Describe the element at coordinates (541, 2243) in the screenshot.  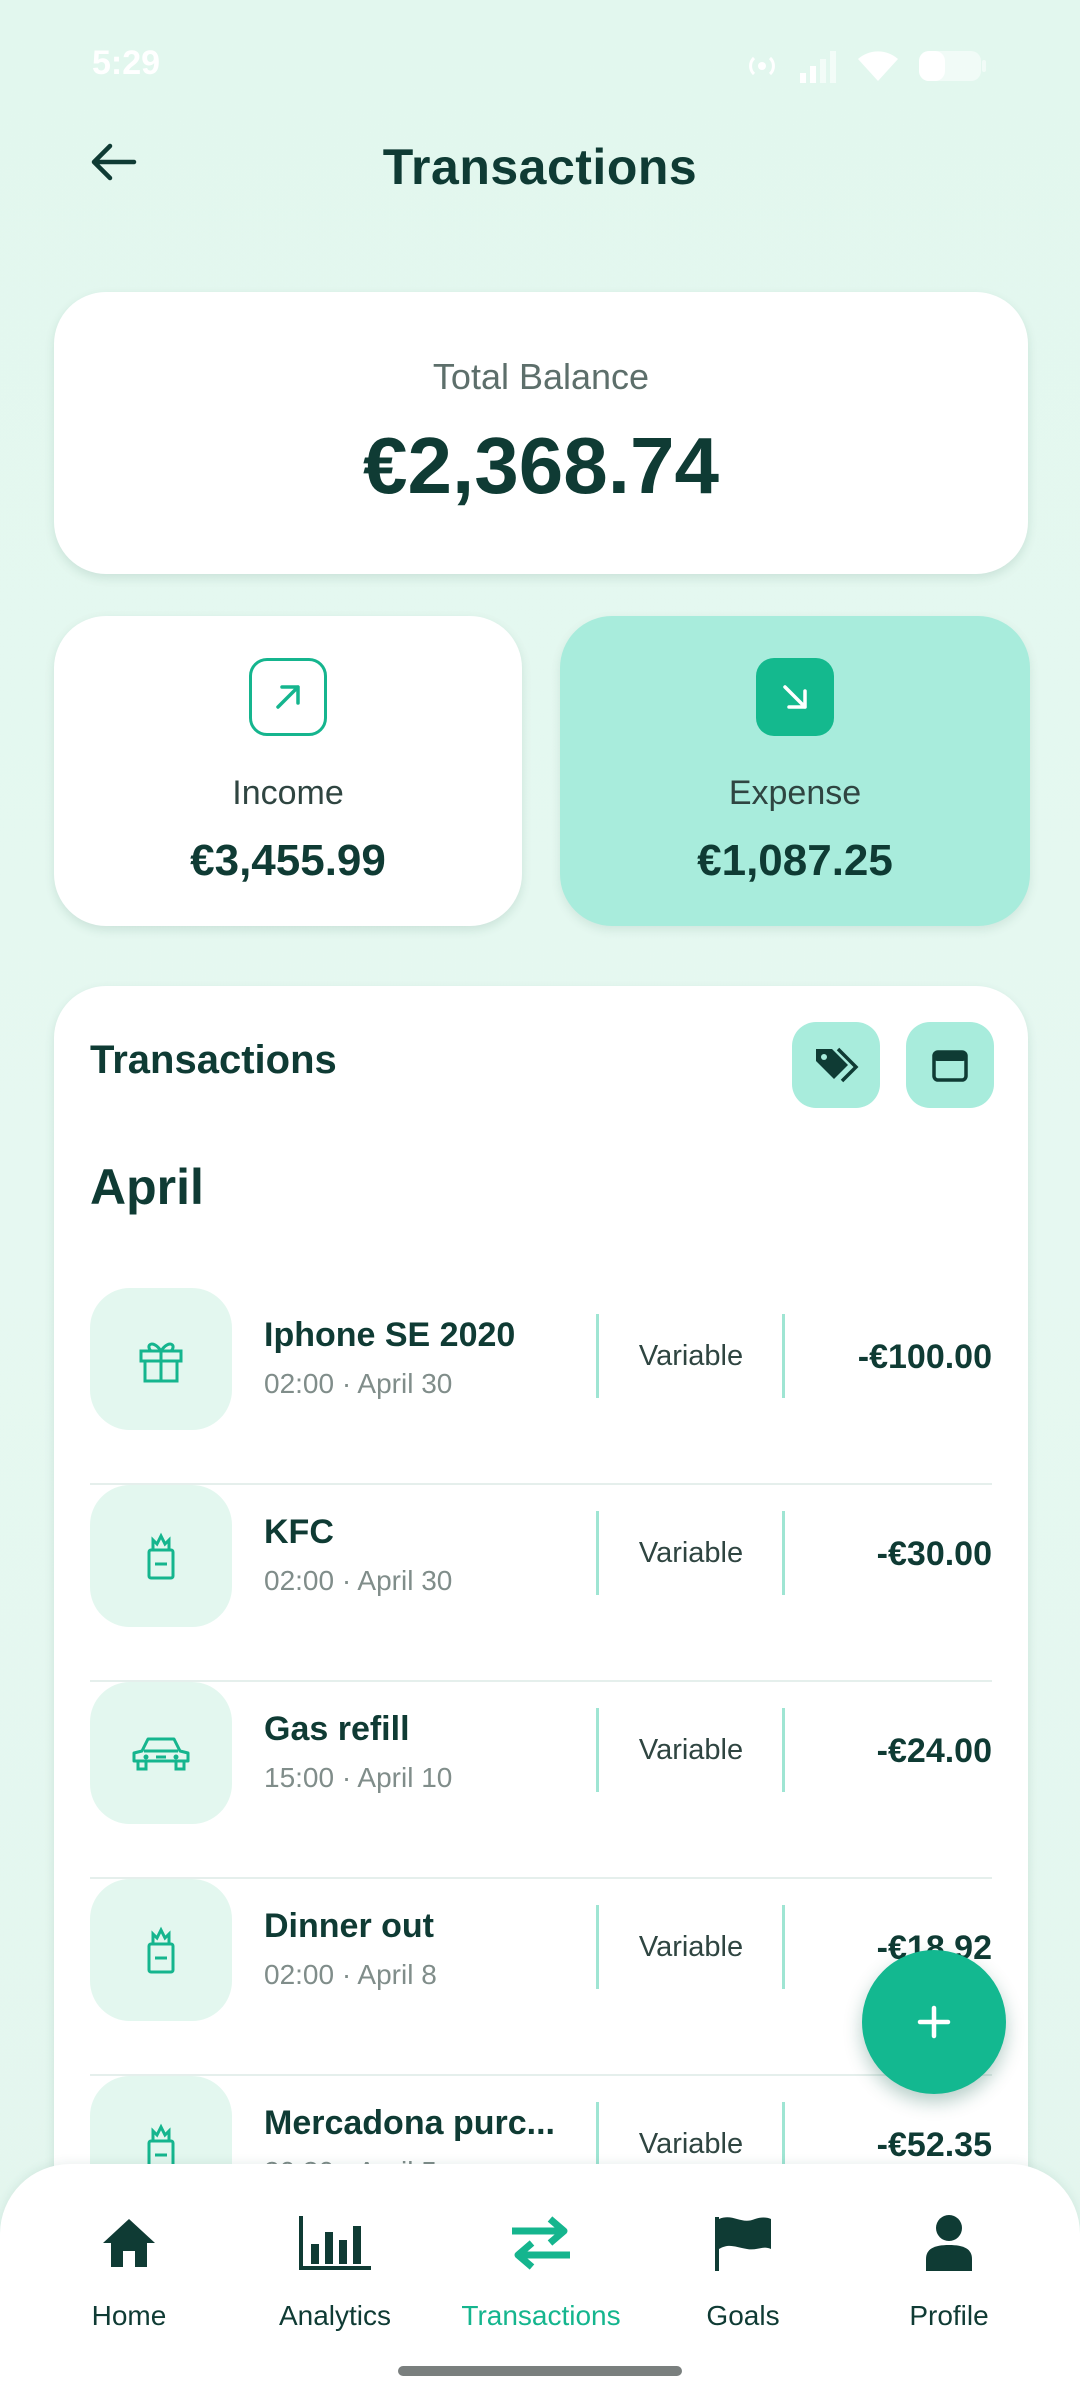
I see `swap-arrows-icon` at that location.